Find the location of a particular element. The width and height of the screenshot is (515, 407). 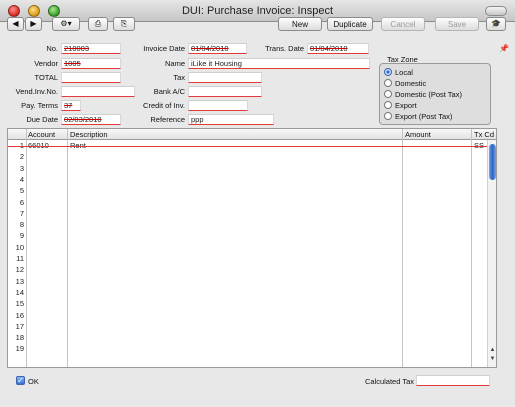

table-row: 3 is located at coordinates (252, 169).